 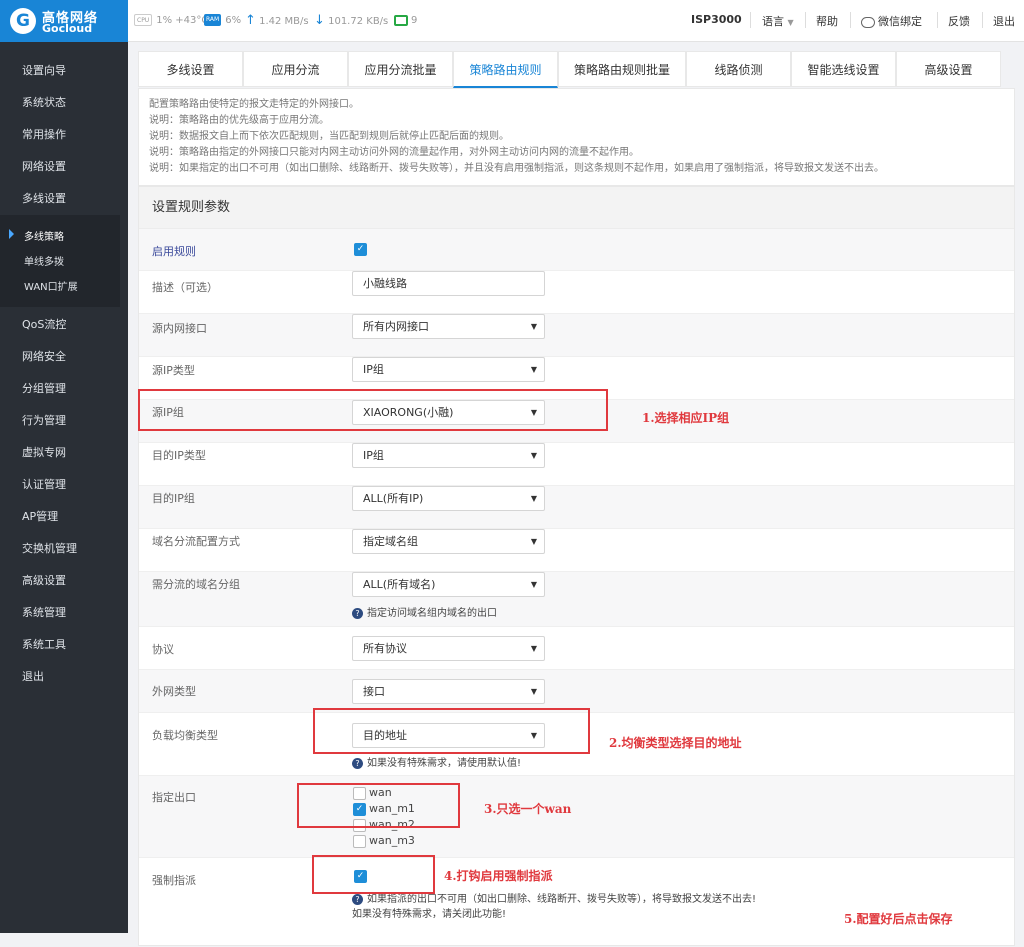 I want to click on cpu-icon: CPU, so click(x=143, y=20).